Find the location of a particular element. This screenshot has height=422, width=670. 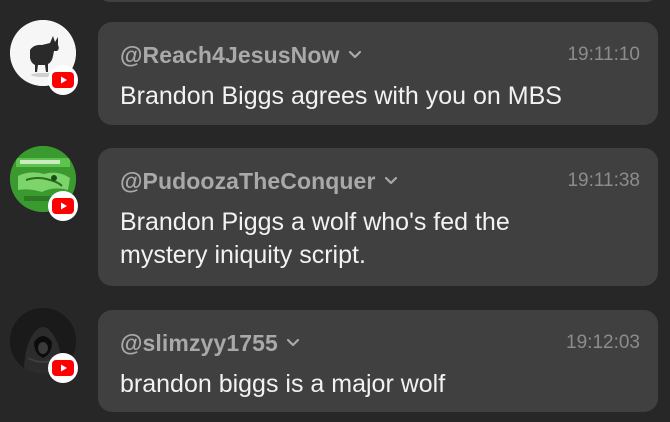

username: @Reach4JesusNow is located at coordinates (230, 55).